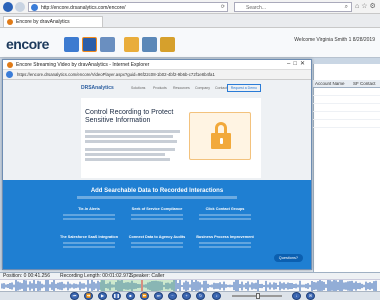 The width and height of the screenshot is (380, 300). What do you see at coordinates (225, 237) in the screenshot?
I see `feature-heading: Business Process Improvement` at bounding box center [225, 237].